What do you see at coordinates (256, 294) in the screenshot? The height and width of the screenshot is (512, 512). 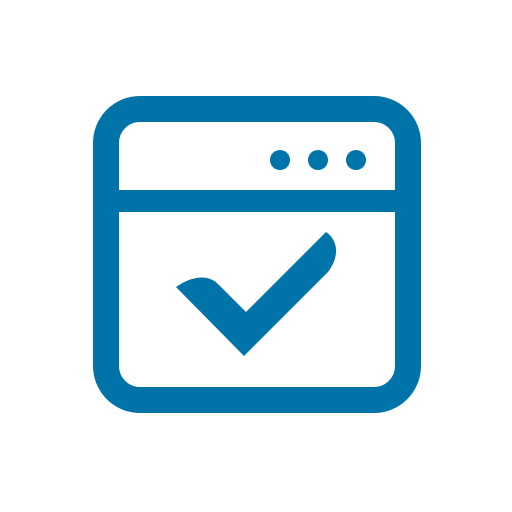 I see `checkmark-icon` at bounding box center [256, 294].